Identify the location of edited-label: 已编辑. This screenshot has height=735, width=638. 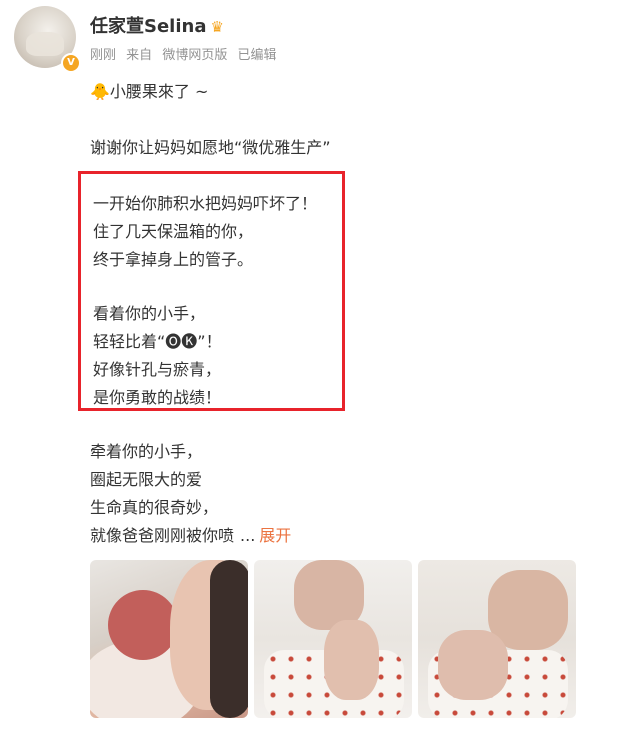
(257, 55).